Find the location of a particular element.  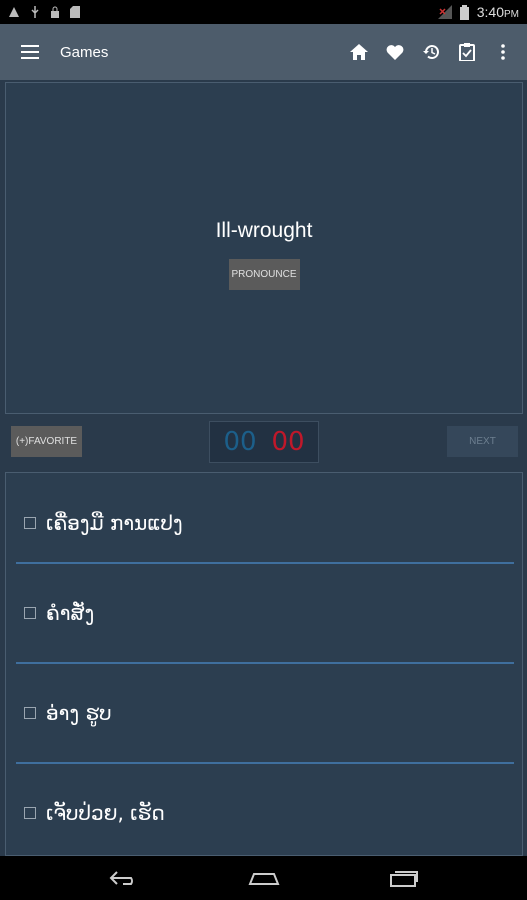

status-time: 3:40PM is located at coordinates (497, 12).